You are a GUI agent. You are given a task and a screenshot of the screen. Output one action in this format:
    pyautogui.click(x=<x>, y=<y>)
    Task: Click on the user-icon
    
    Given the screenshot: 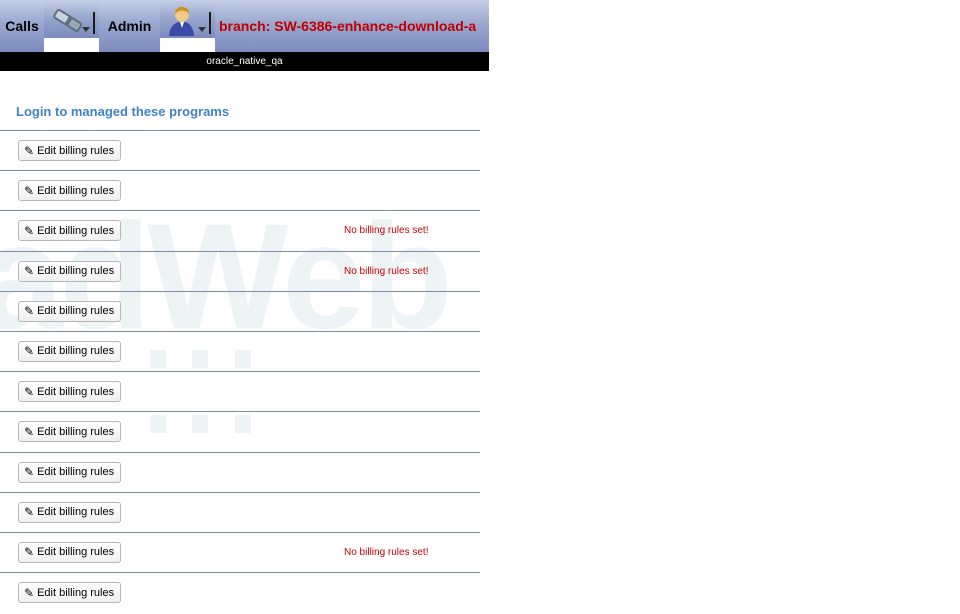 What is the action you would take?
    pyautogui.click(x=181, y=21)
    